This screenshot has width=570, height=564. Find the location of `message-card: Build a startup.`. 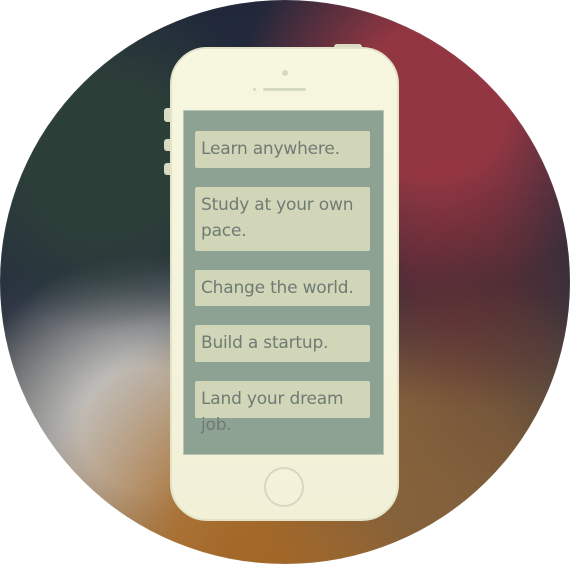

message-card: Build a startup. is located at coordinates (282, 343).